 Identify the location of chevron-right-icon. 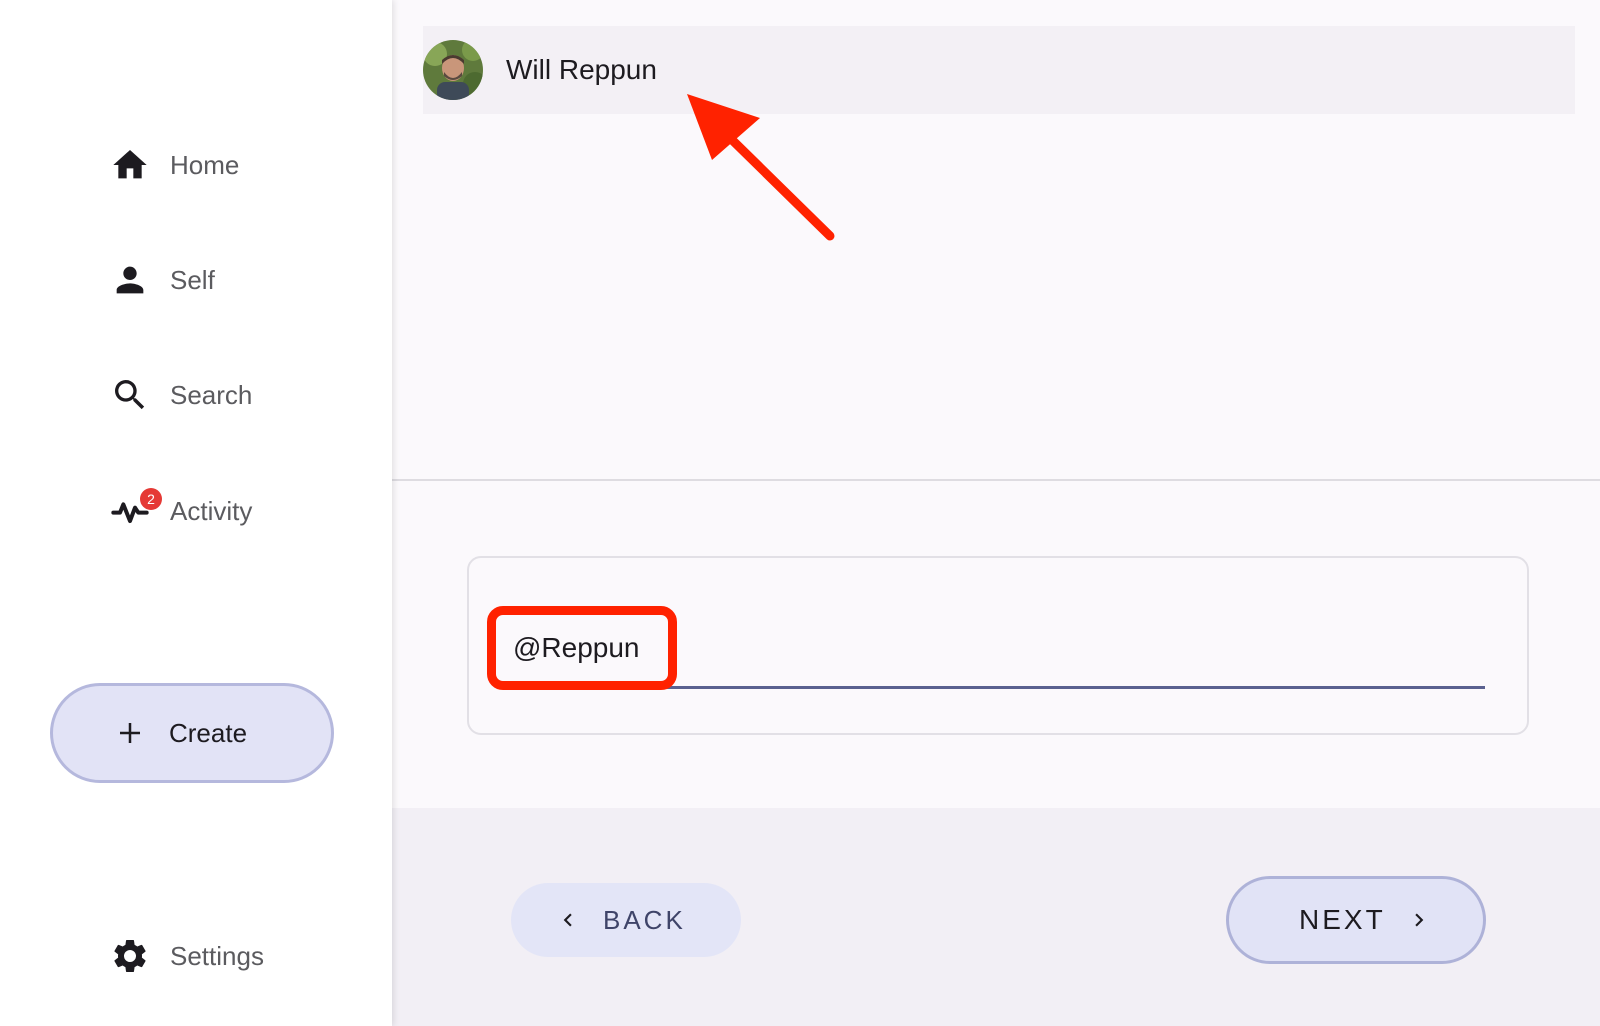
(1419, 920).